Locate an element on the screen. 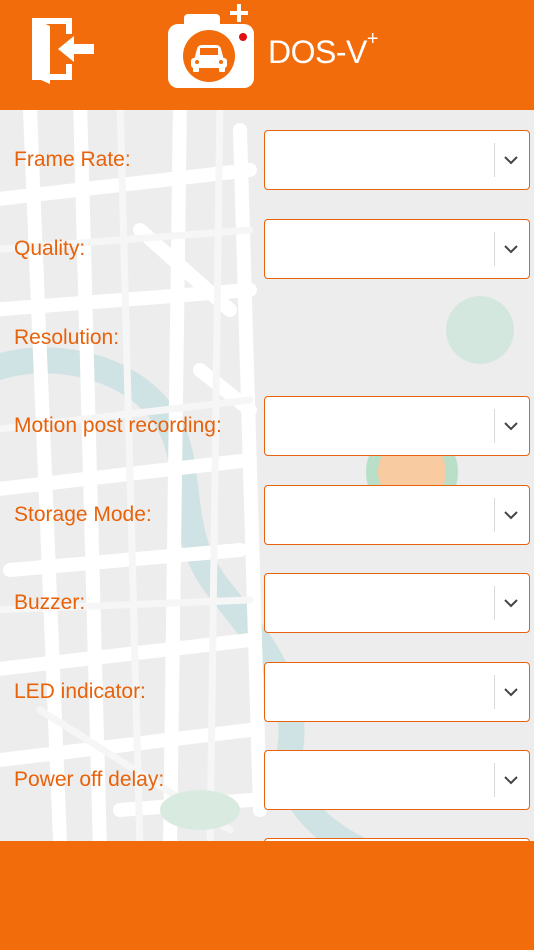  power-off-delay-select is located at coordinates (397, 780).